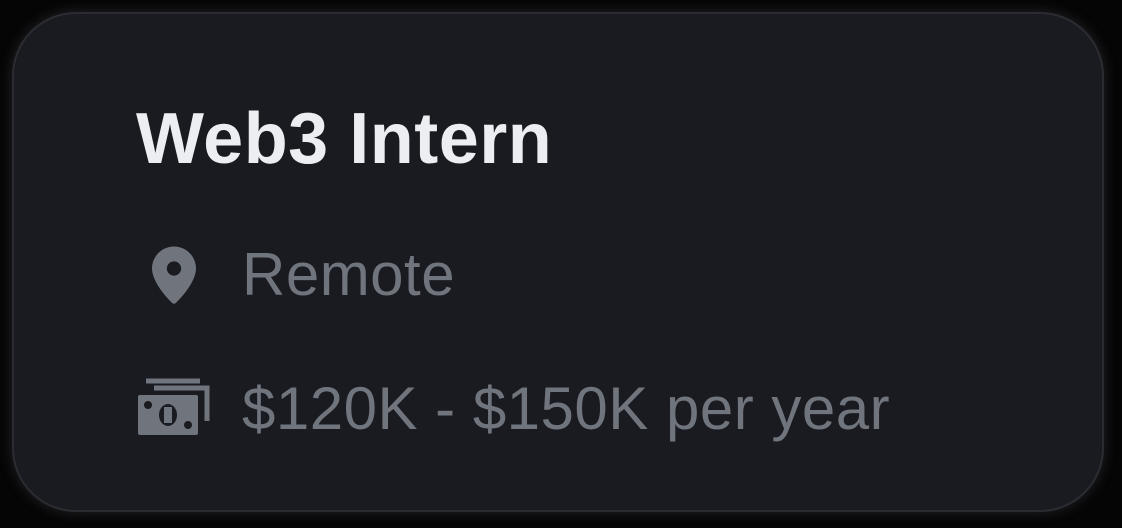  I want to click on job-title: Web3 Intern, so click(344, 139).